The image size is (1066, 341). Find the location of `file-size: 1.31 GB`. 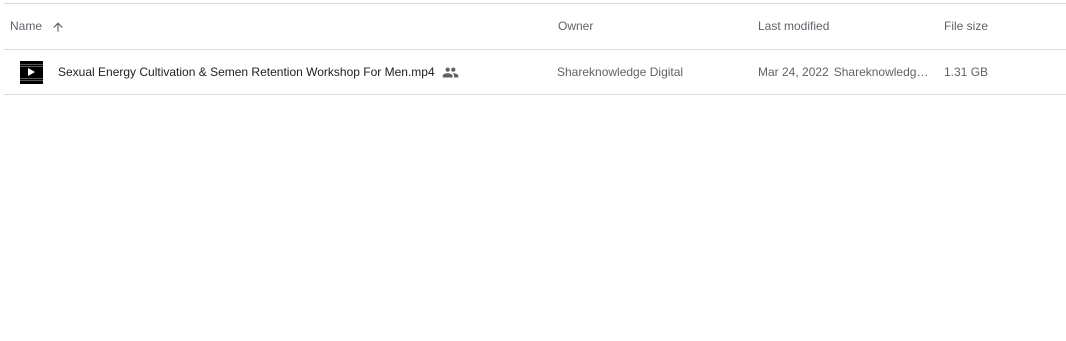

file-size: 1.31 GB is located at coordinates (966, 72).